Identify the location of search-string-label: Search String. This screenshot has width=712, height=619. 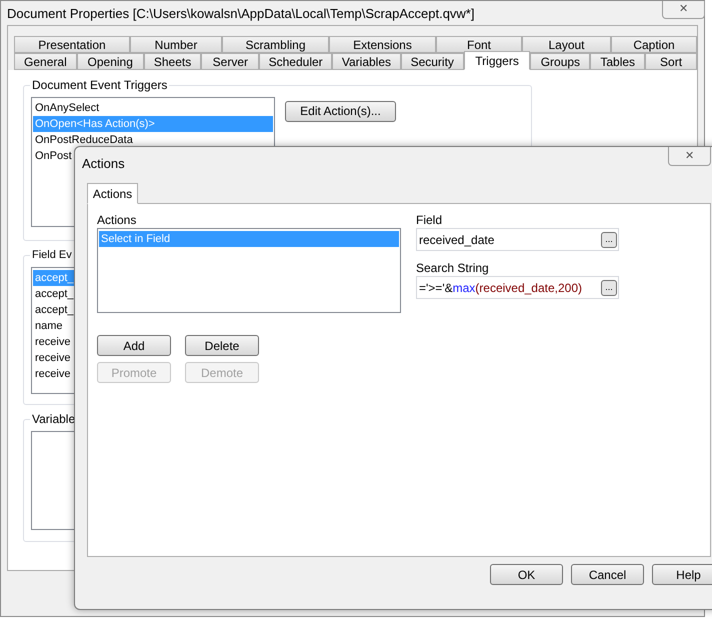
(453, 268).